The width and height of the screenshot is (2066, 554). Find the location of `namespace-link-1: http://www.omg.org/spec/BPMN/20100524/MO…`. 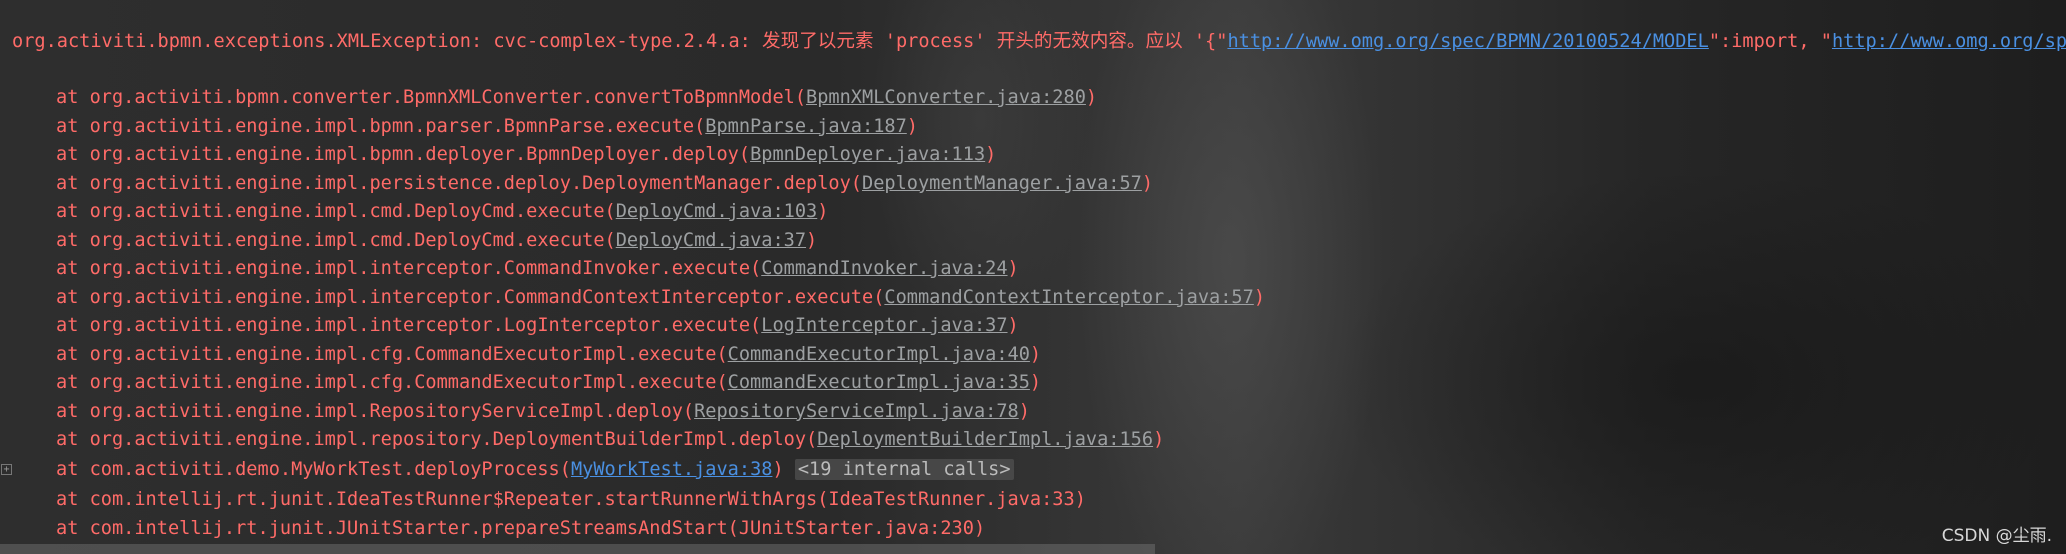

namespace-link-1: http://www.omg.org/spec/BPMN/20100524/MO… is located at coordinates (1467, 41).